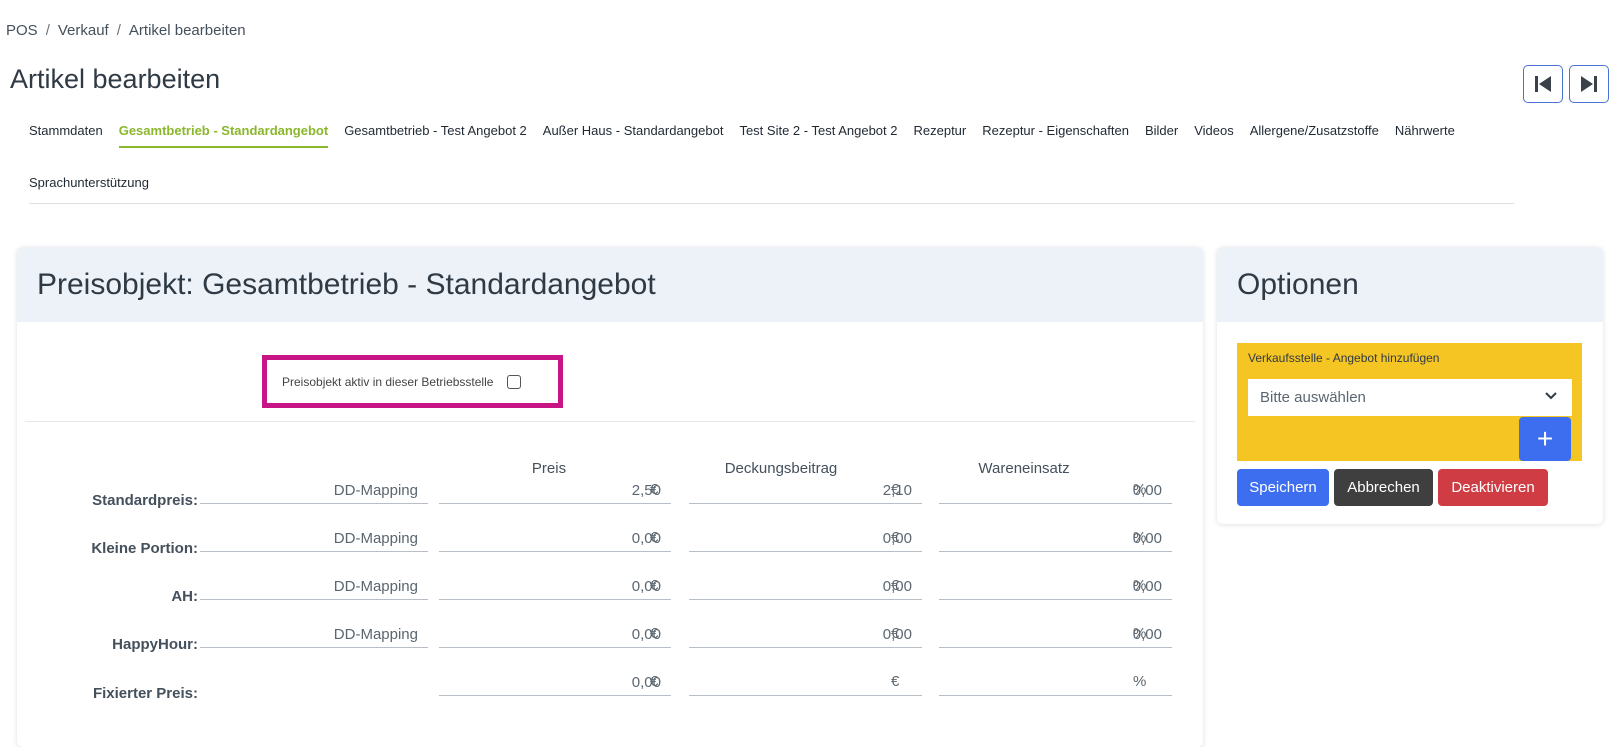 The image size is (1620, 747). Describe the element at coordinates (610, 421) in the screenshot. I see `divider` at that location.